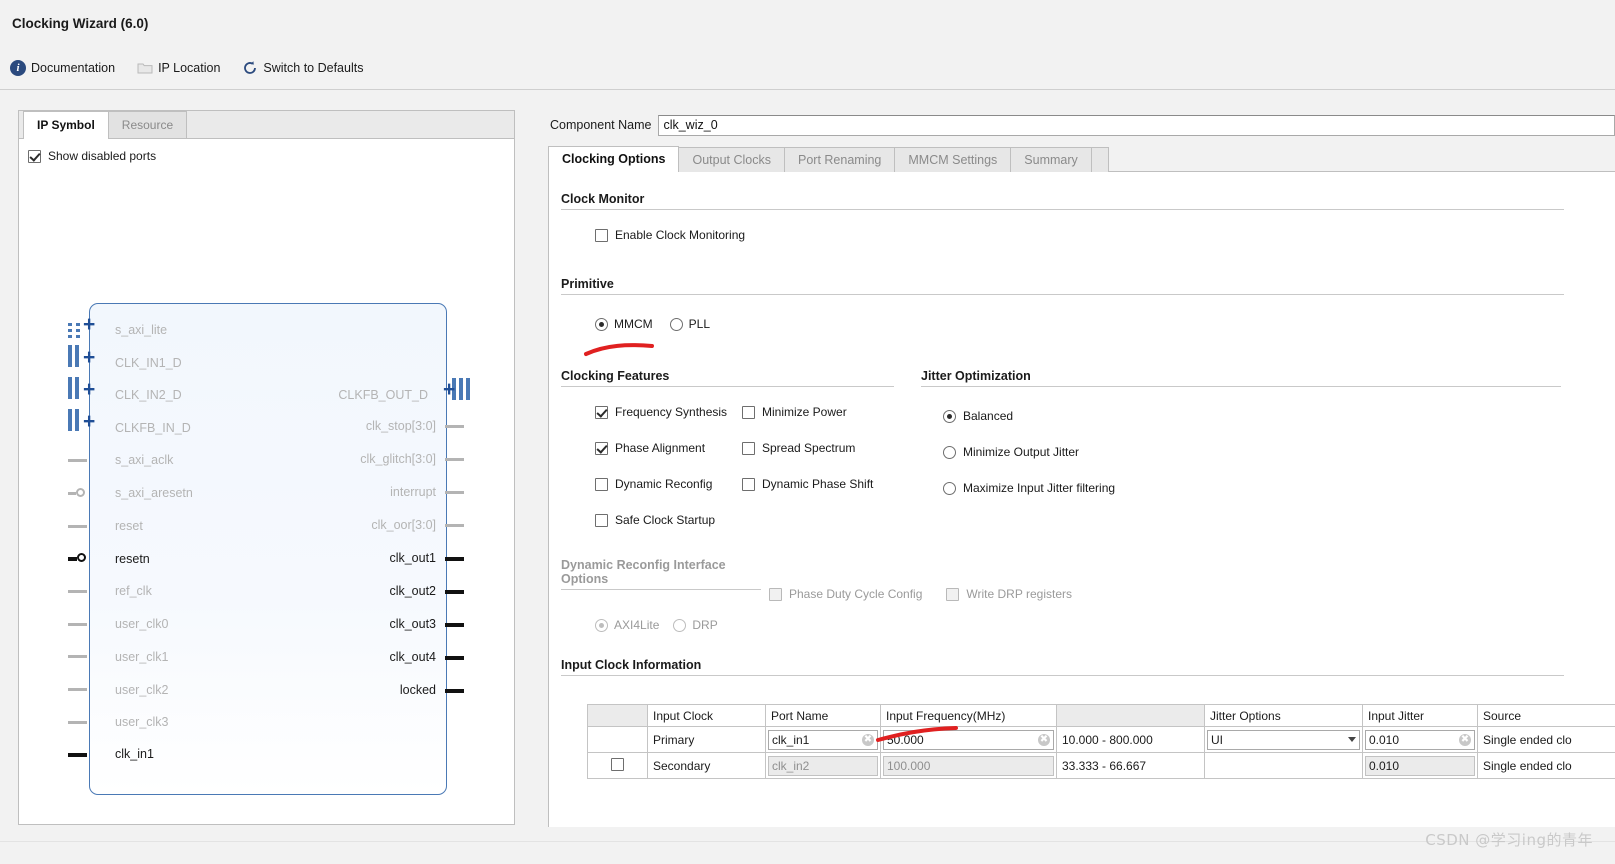 Image resolution: width=1615 pixels, height=864 pixels. What do you see at coordinates (748, 448) in the screenshot?
I see `spread-spectrum-checkbox` at bounding box center [748, 448].